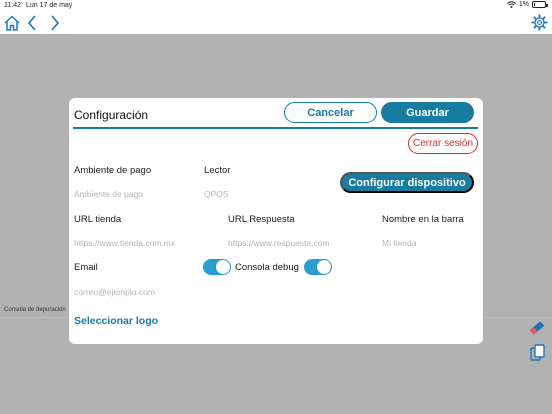  What do you see at coordinates (134, 243) in the screenshot?
I see `store-url-input` at bounding box center [134, 243].